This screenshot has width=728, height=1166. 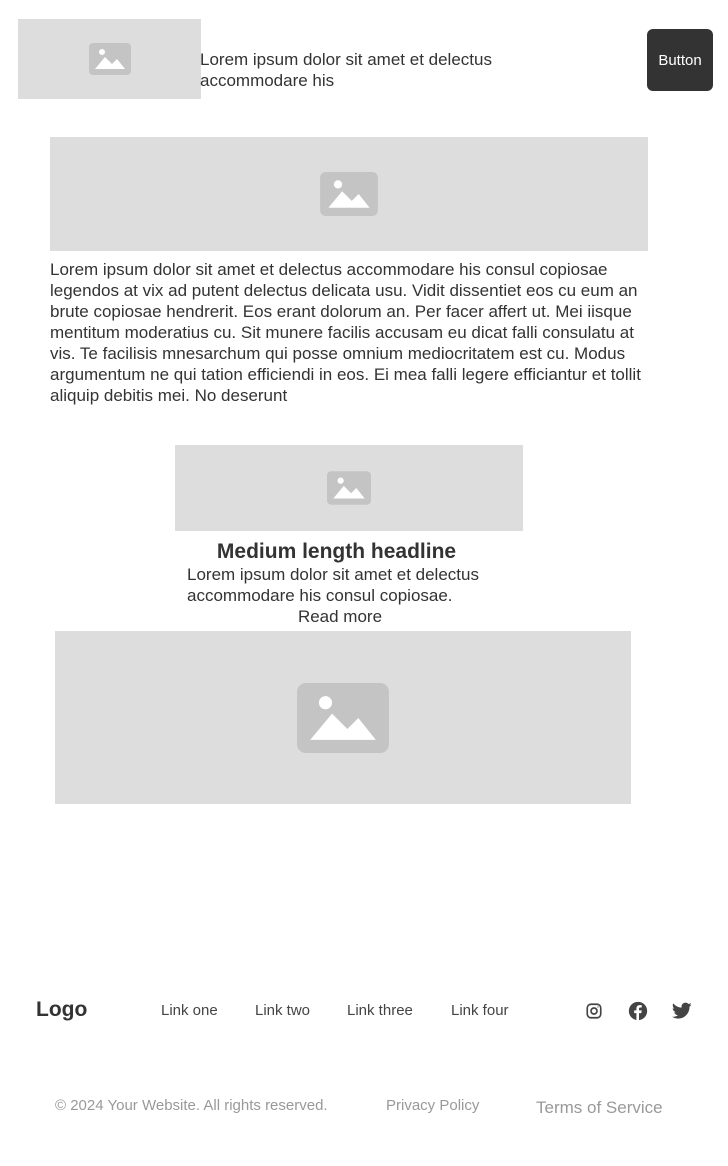 What do you see at coordinates (594, 1011) in the screenshot?
I see `instagram-icon` at bounding box center [594, 1011].